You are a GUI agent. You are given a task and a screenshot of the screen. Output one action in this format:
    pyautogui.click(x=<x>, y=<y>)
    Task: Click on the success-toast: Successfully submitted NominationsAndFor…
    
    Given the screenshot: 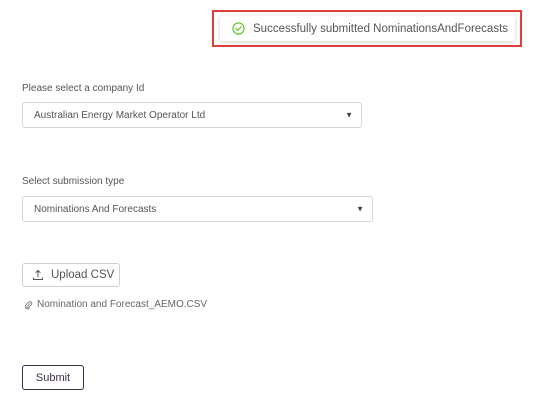 What is the action you would take?
    pyautogui.click(x=367, y=28)
    